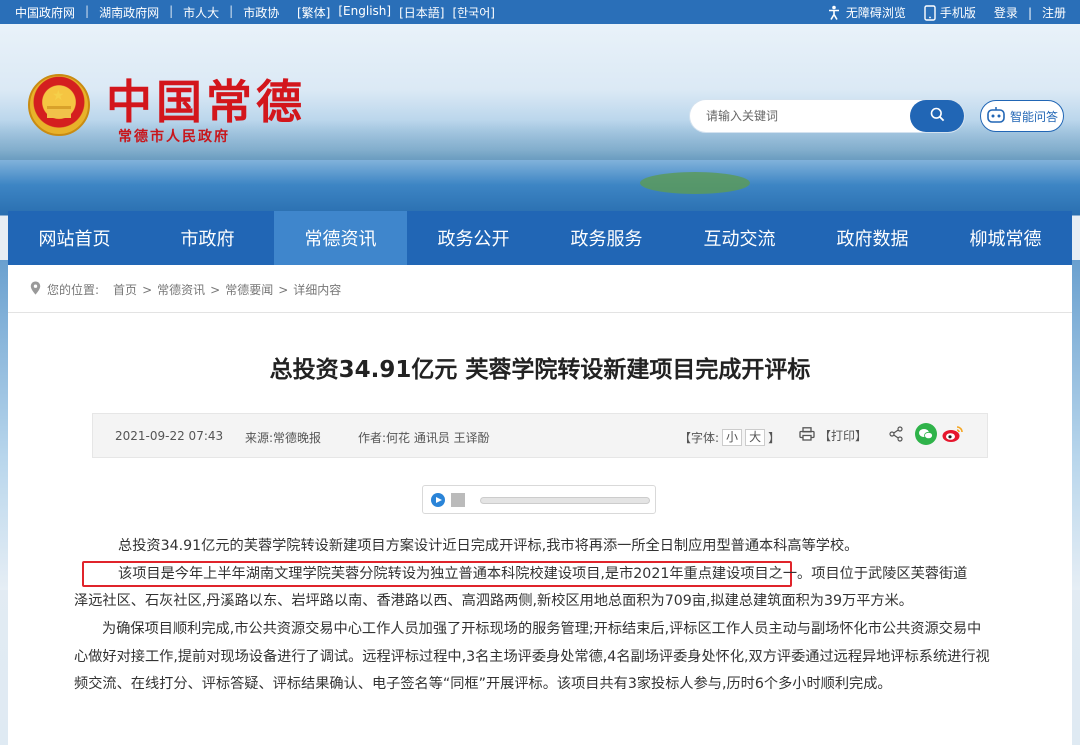  Describe the element at coordinates (801, 116) in the screenshot. I see `search-input` at that location.